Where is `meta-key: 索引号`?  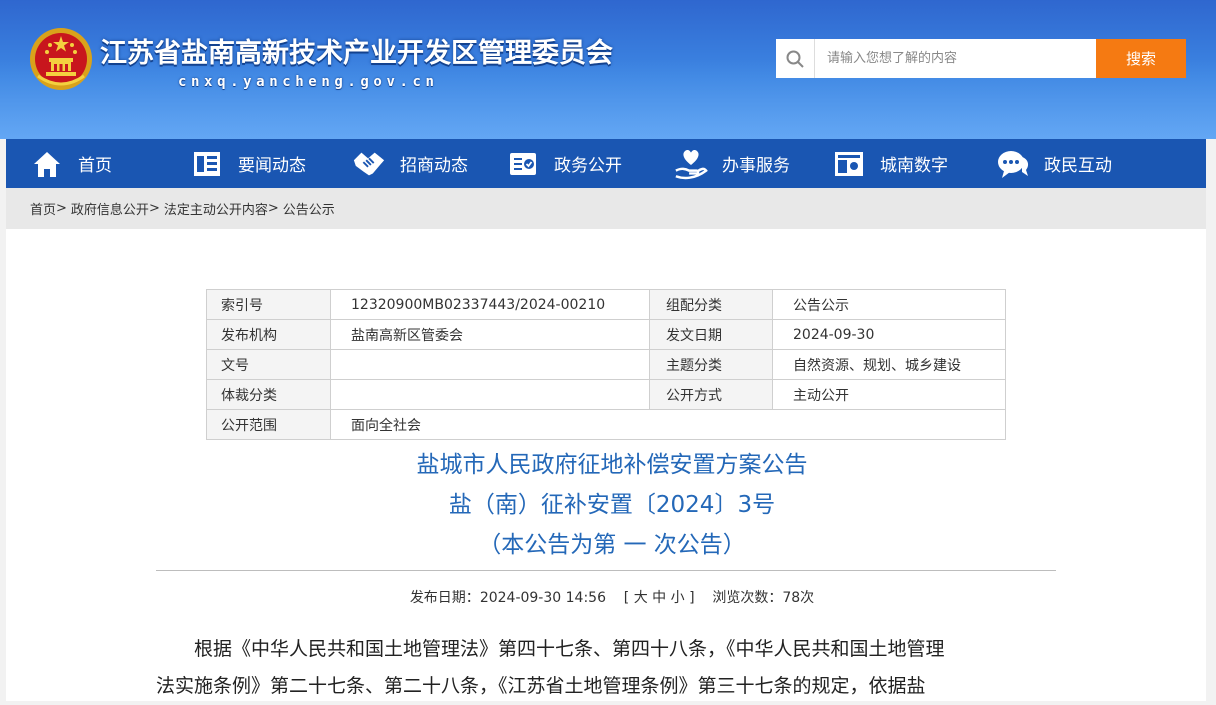
meta-key: 索引号 is located at coordinates (268, 304).